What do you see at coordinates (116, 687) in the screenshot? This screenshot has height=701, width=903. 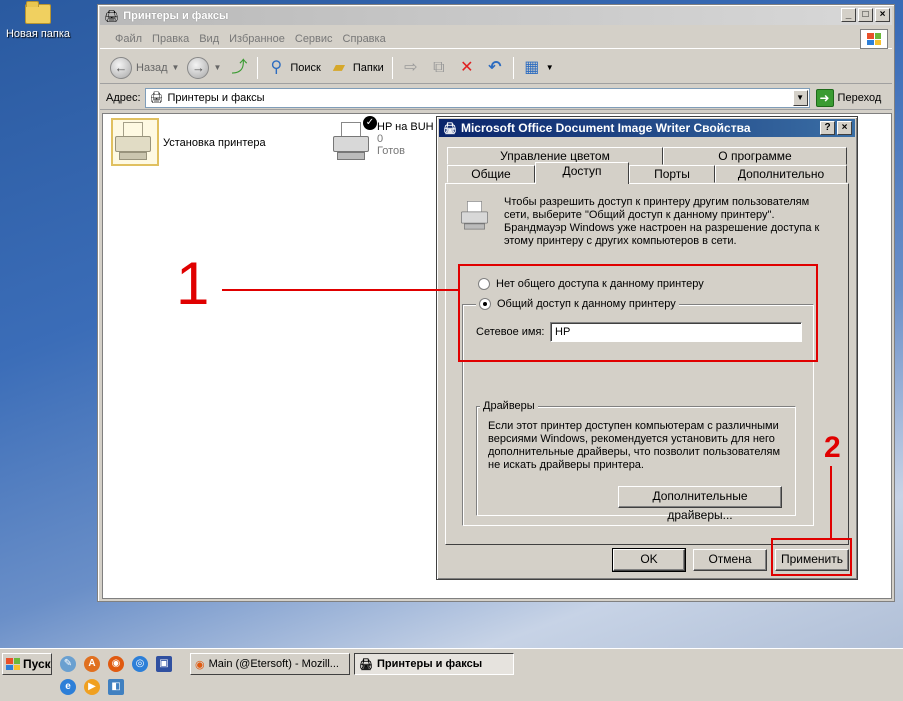 I see `quicklaunch-app-icon: ◧` at bounding box center [116, 687].